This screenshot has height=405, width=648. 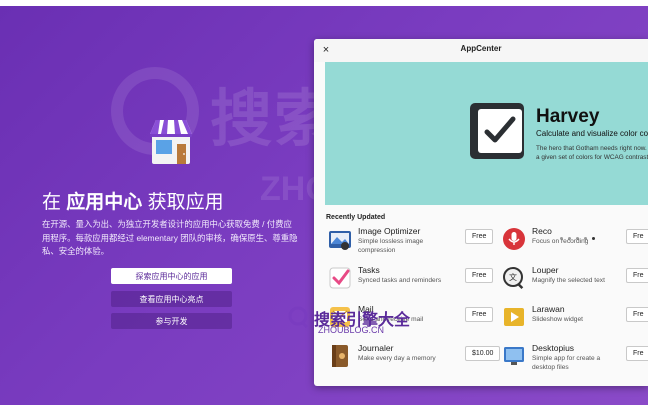 I want to click on app-price-button: $10.00, so click(x=483, y=353).